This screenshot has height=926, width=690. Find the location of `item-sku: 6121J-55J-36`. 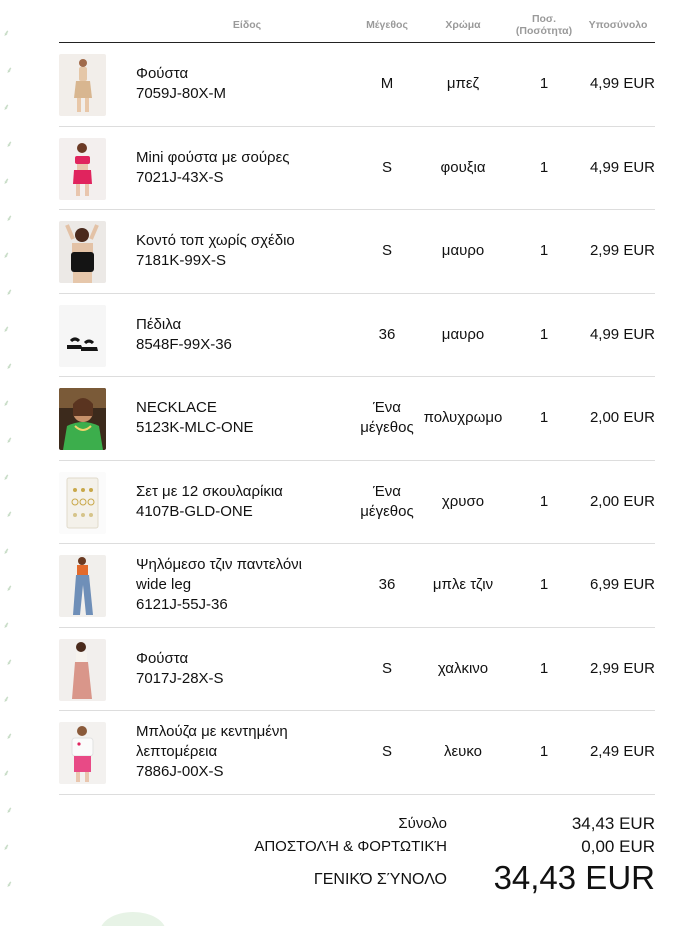

item-sku: 6121J-55J-36 is located at coordinates (182, 605).